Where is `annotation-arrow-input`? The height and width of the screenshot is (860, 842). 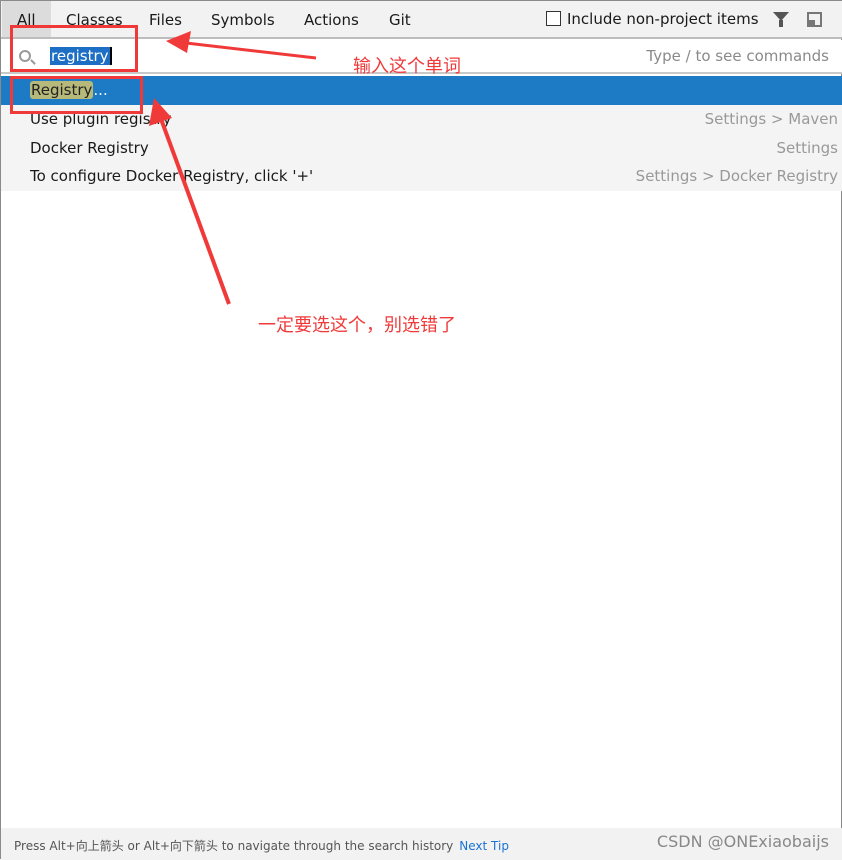 annotation-arrow-input is located at coordinates (251, 50).